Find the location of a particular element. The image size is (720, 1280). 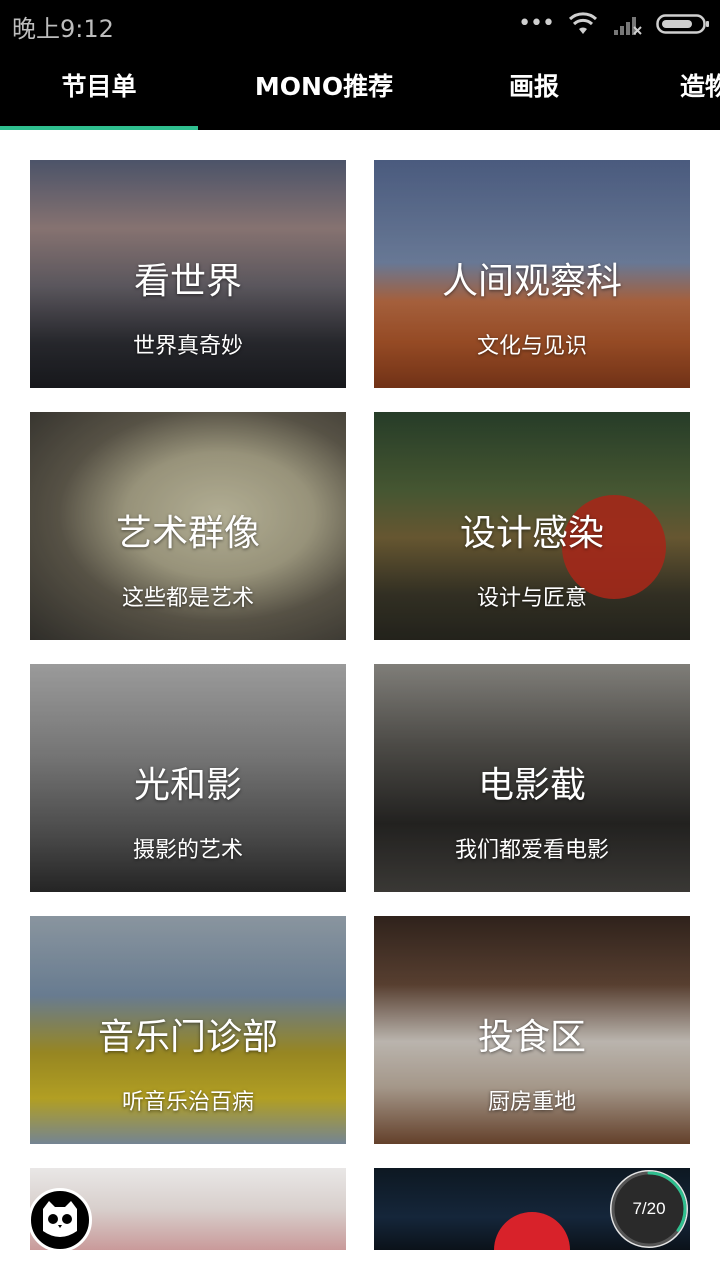

card-title: 音乐门诊部 is located at coordinates (187, 1037).